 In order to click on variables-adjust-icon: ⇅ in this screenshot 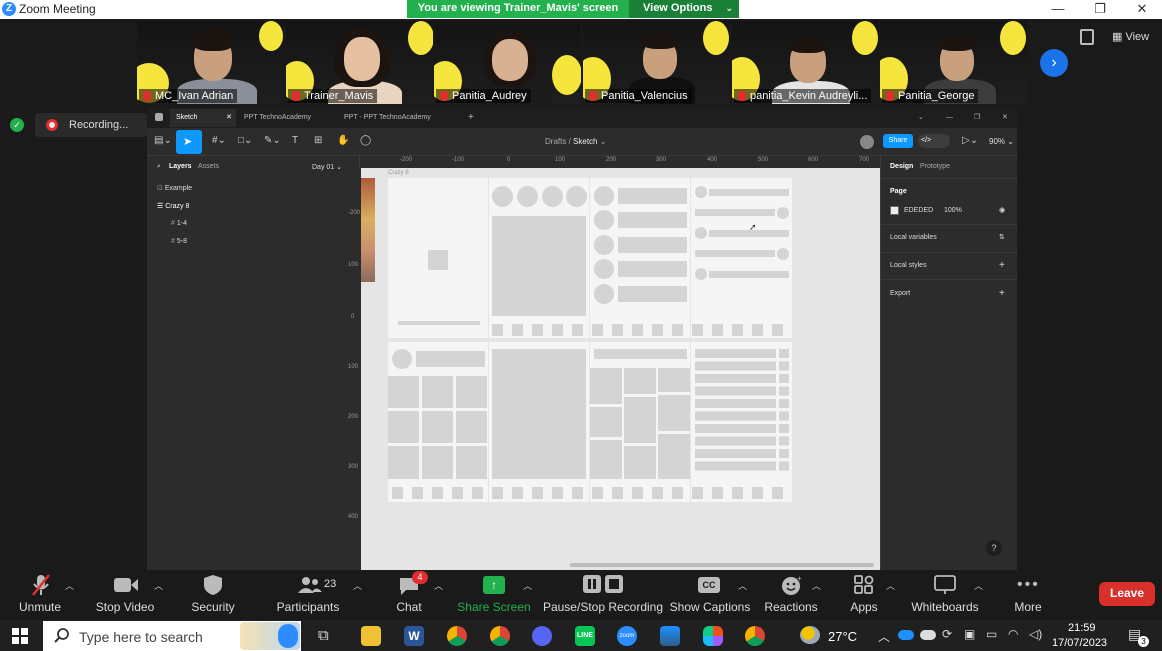, I will do `click(1002, 237)`.